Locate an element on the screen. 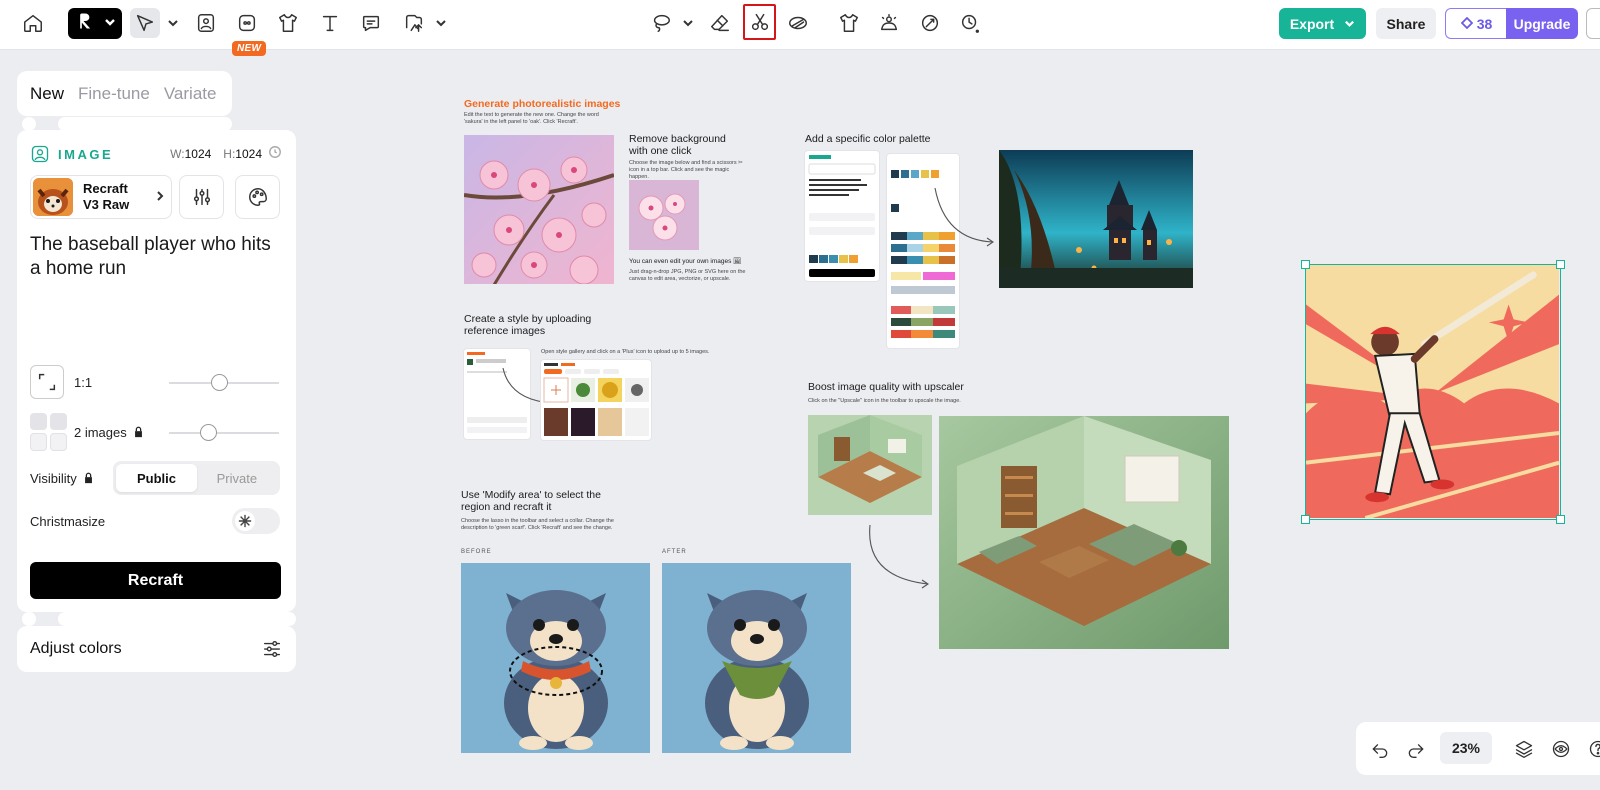  snowflake-icon is located at coordinates (245, 521).